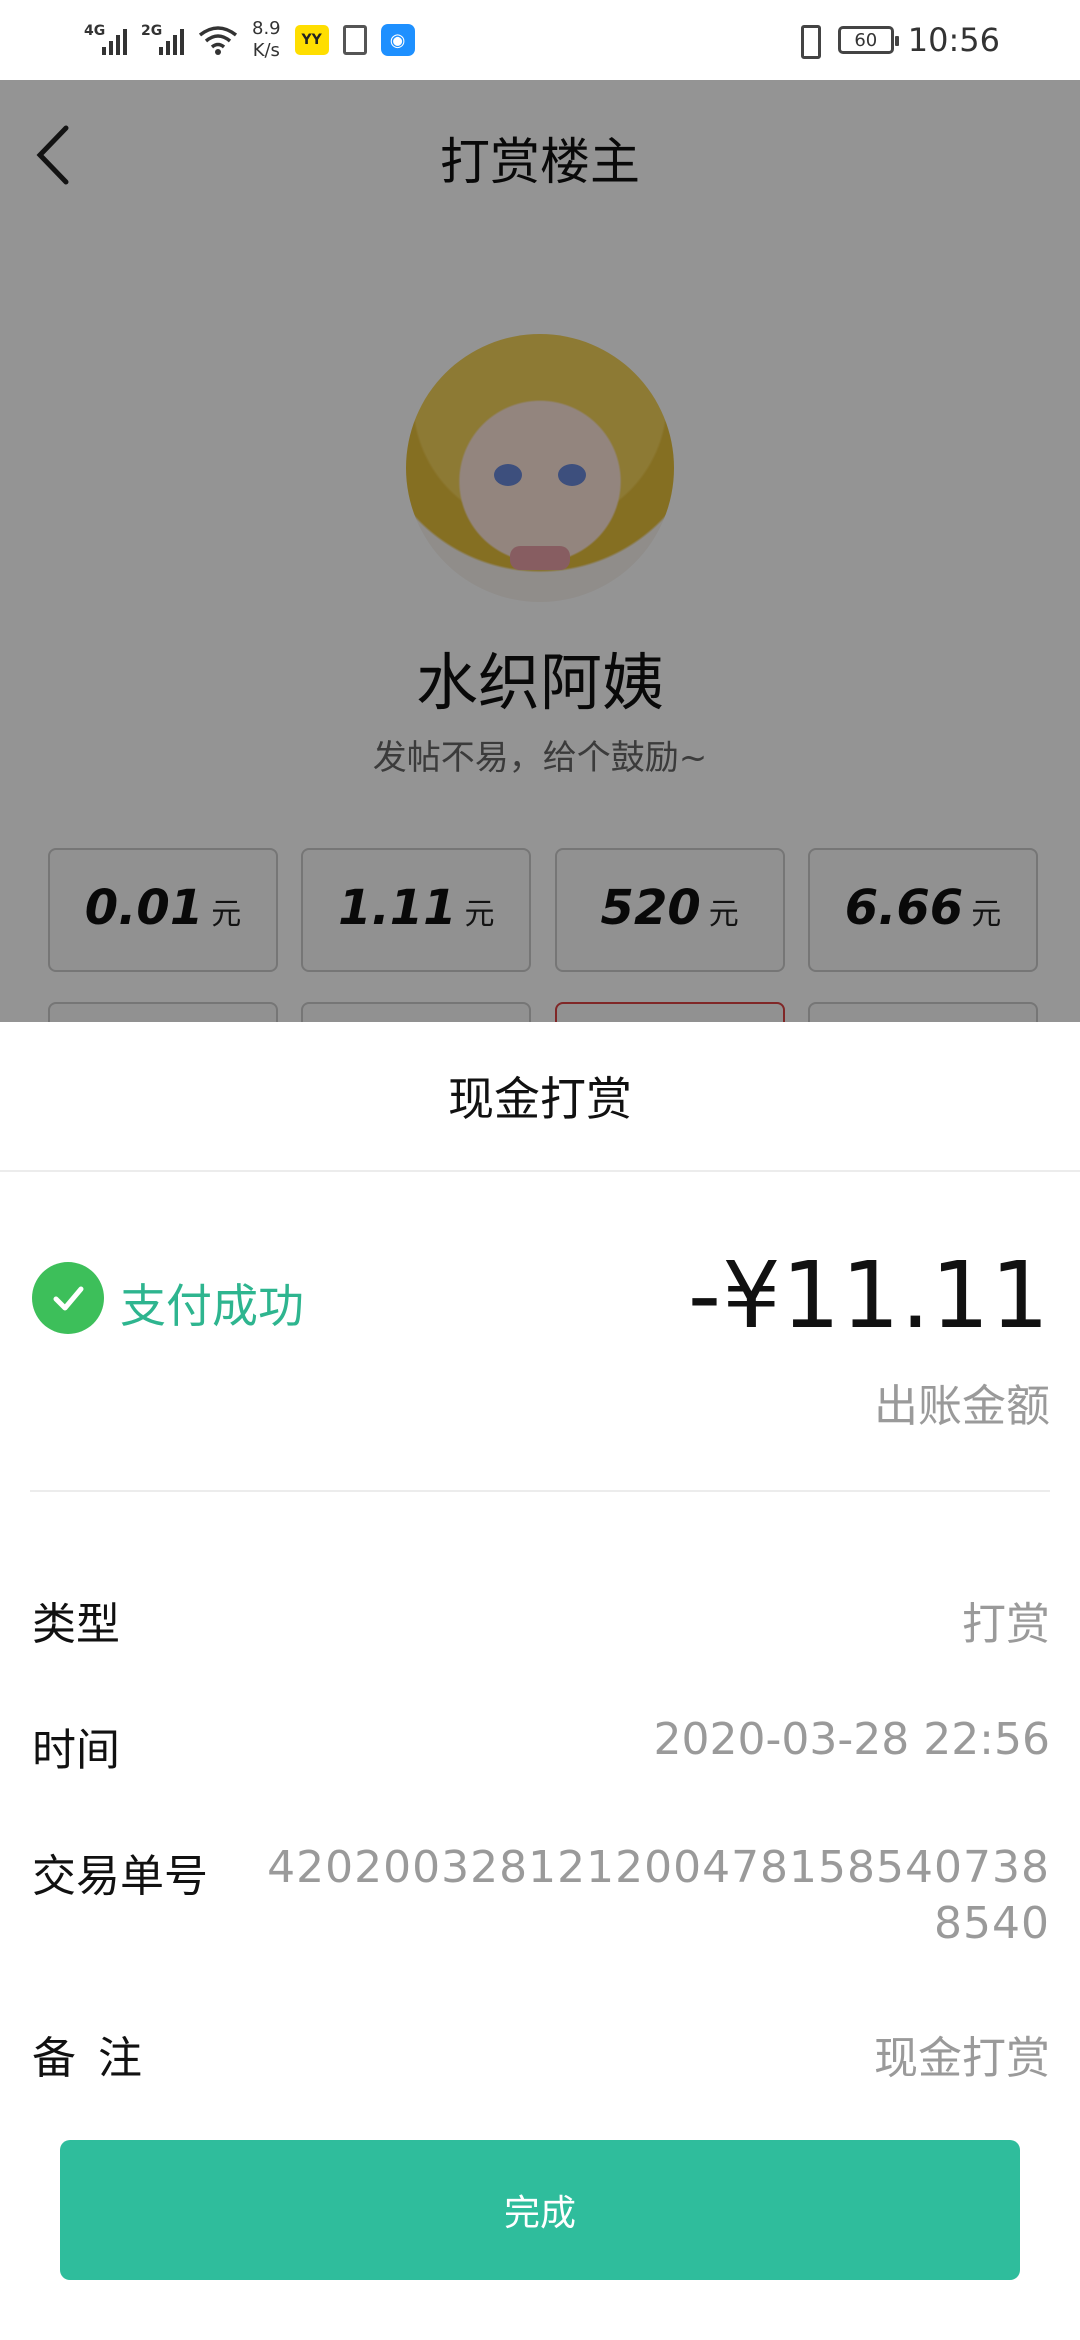  I want to click on vibrate-icon, so click(808, 41).